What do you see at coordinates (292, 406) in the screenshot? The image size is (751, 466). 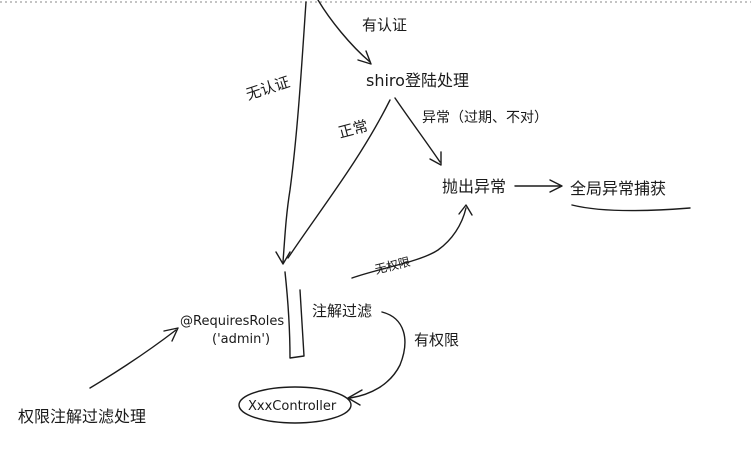 I see `controller-label: XxxController` at bounding box center [292, 406].